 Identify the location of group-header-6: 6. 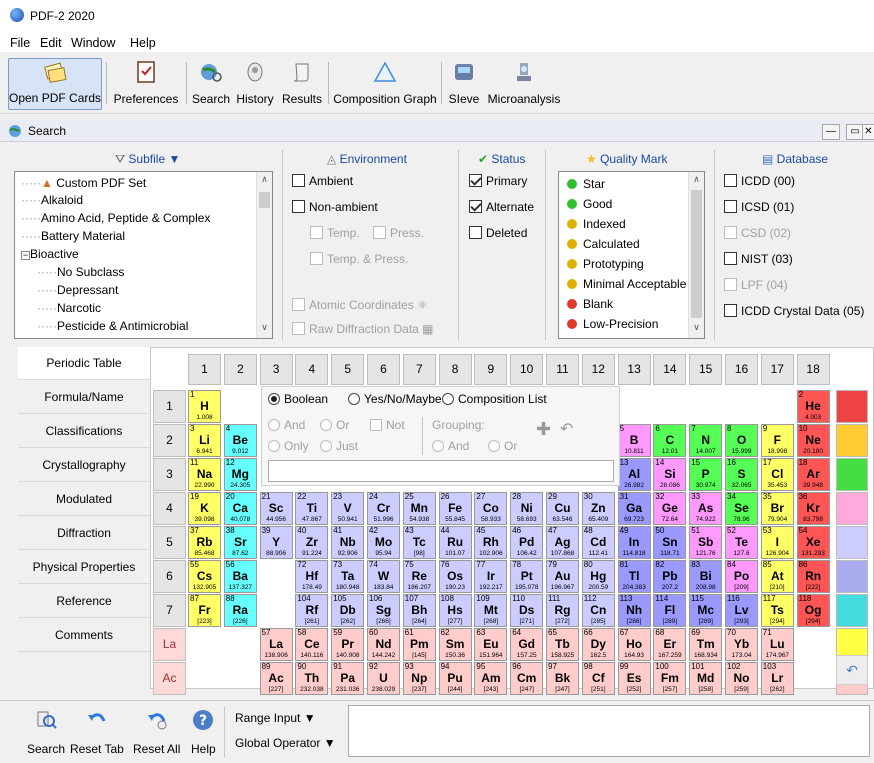
(383, 369).